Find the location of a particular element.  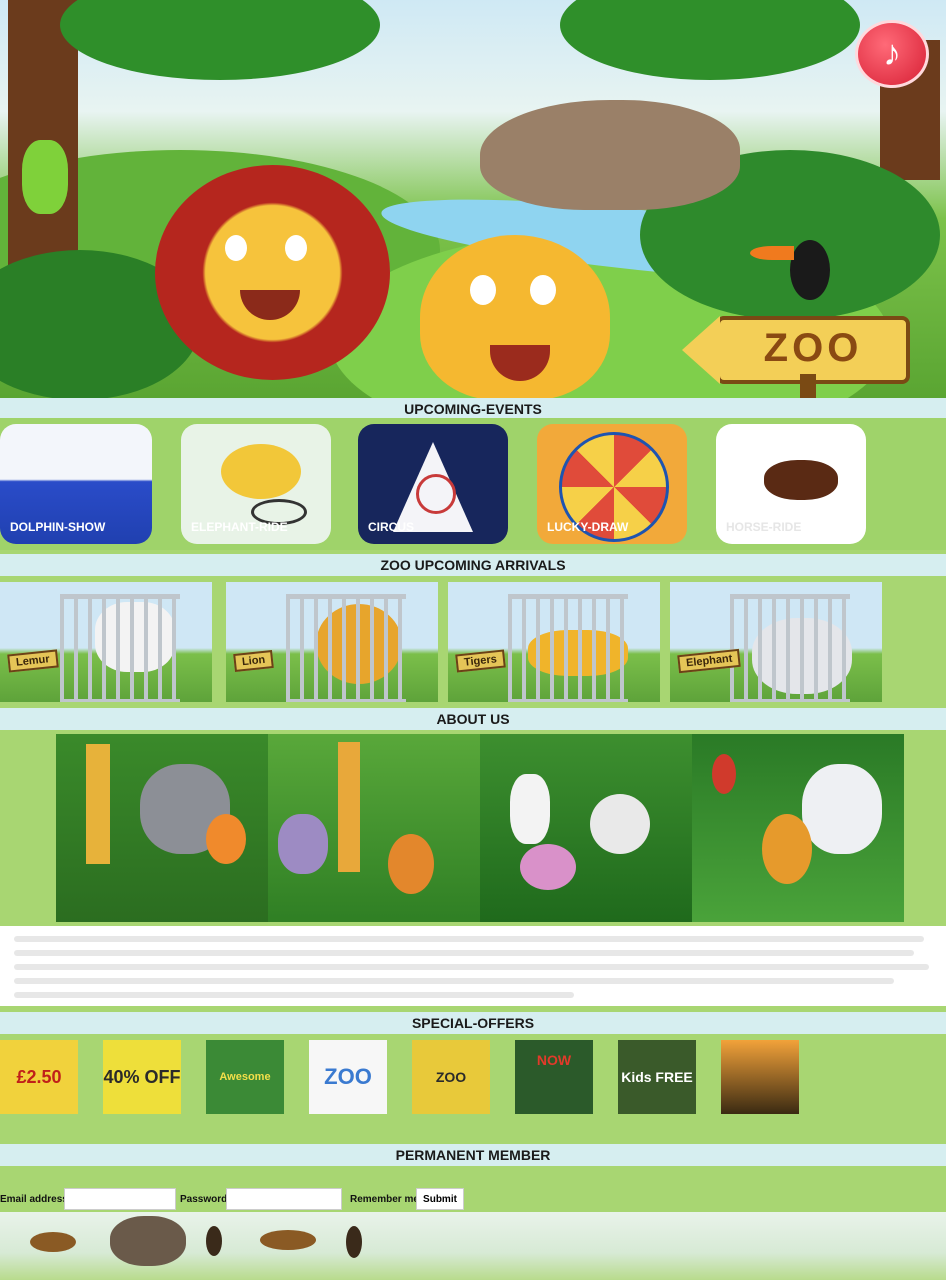

event-card-circus: CIRCUS is located at coordinates (433, 484).